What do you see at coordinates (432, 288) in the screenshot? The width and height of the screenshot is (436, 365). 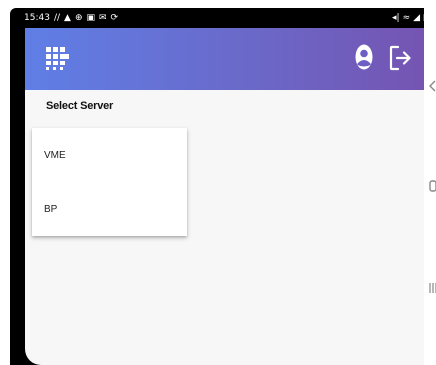 I see `recent-apps-icon` at bounding box center [432, 288].